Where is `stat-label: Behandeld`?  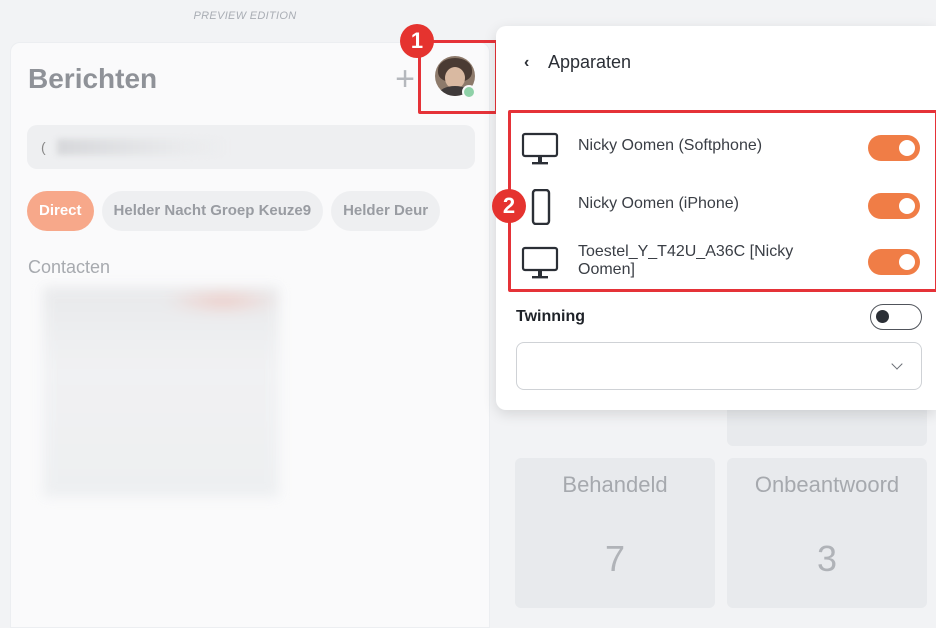
stat-label: Behandeld is located at coordinates (615, 484).